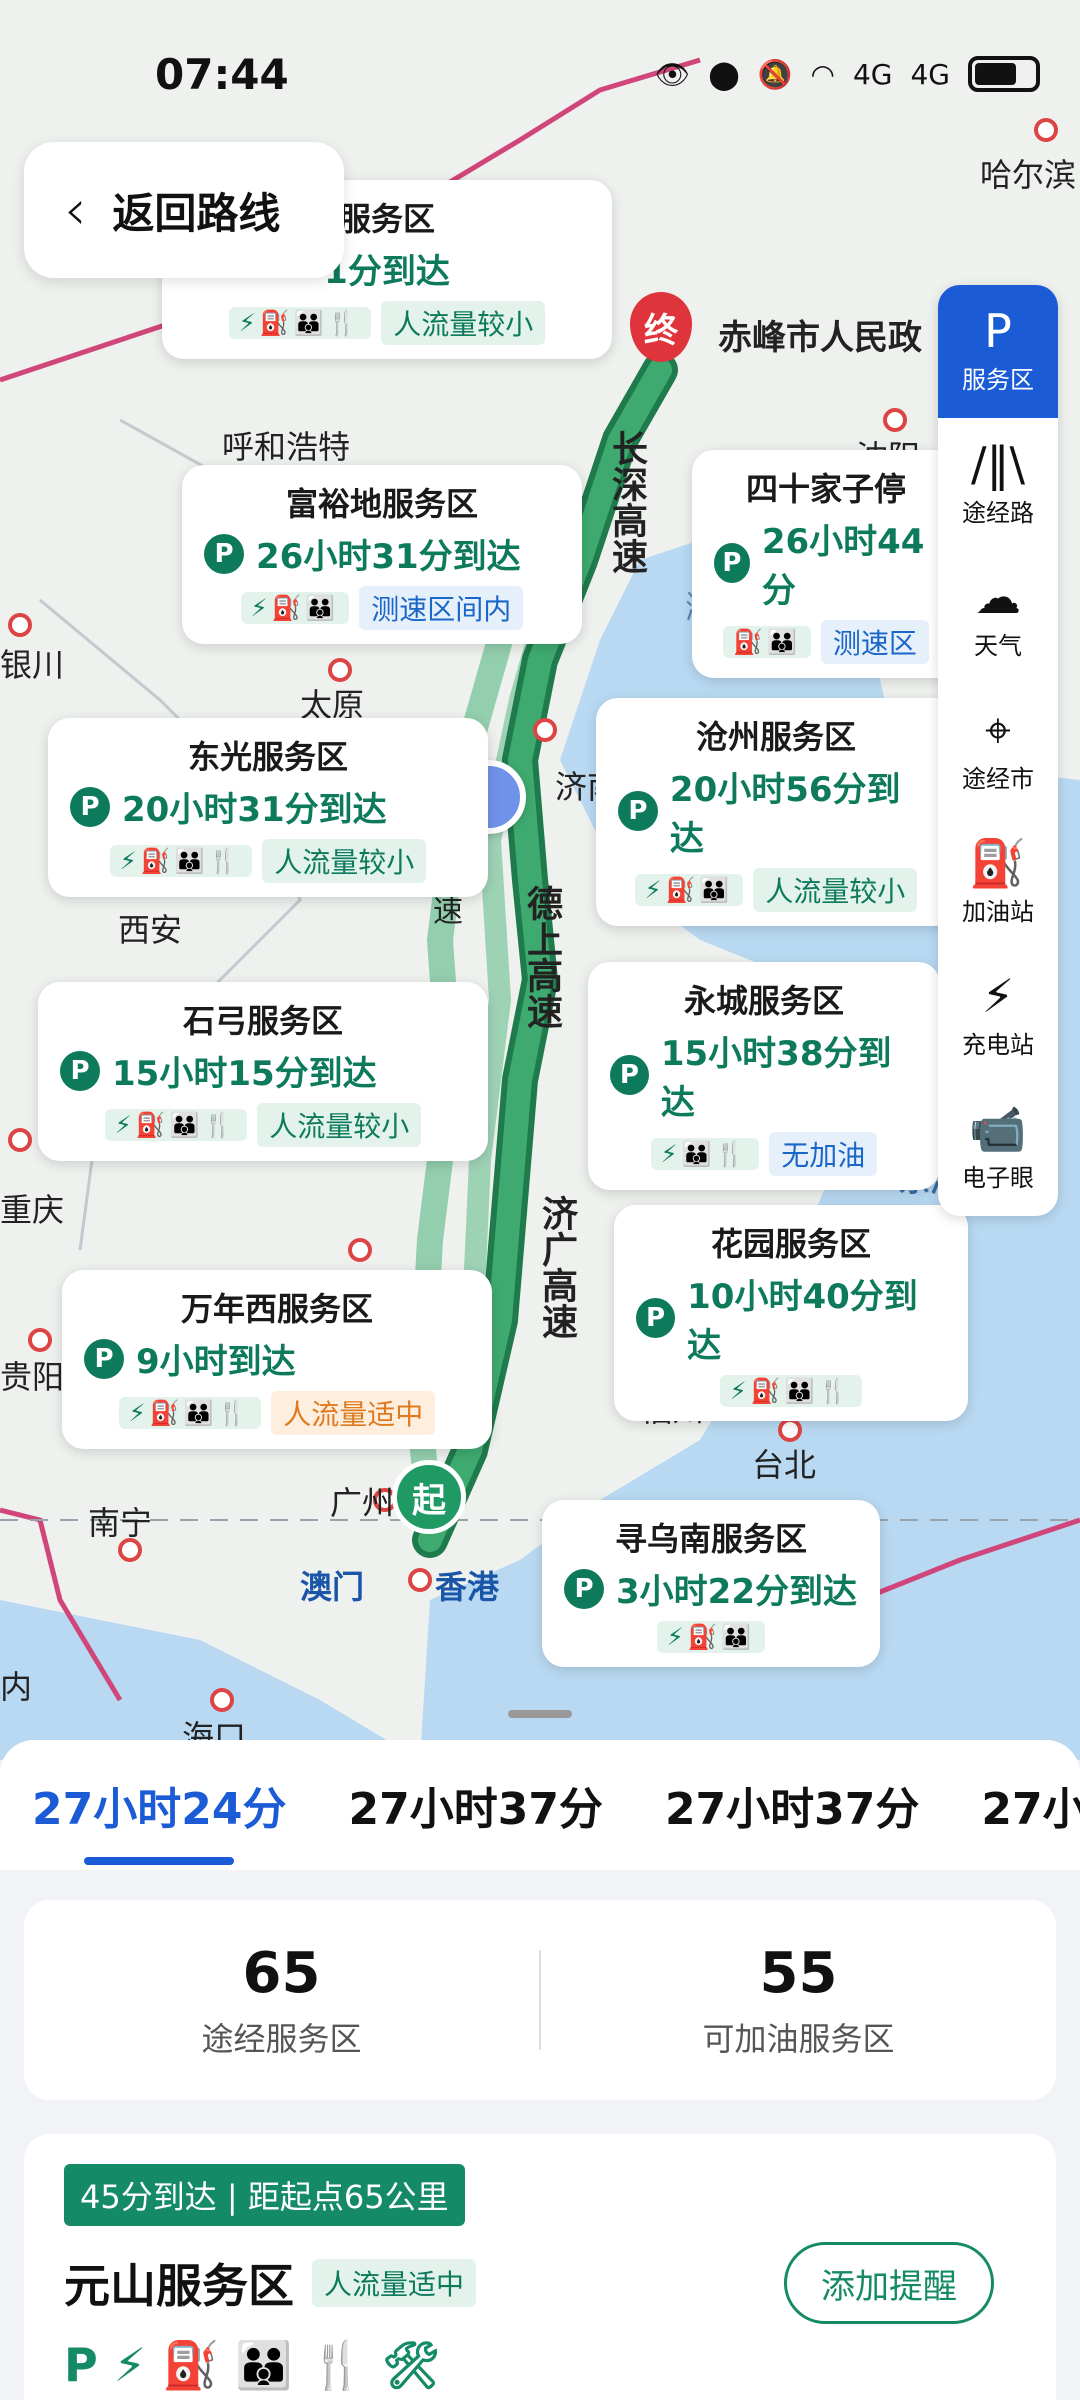 This screenshot has width=1080, height=2400. What do you see at coordinates (120, 1523) in the screenshot?
I see `map-label-nanning: 南宁` at bounding box center [120, 1523].